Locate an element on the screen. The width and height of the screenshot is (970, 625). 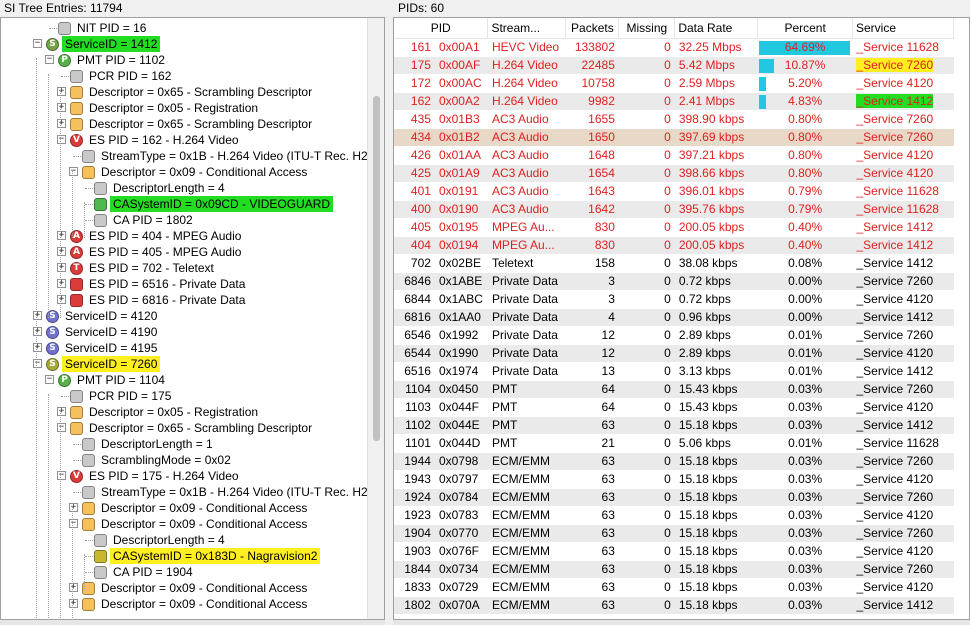
tree-node: − Descriptor = 0x09 - Conditional Access is located at coordinates (185, 172).